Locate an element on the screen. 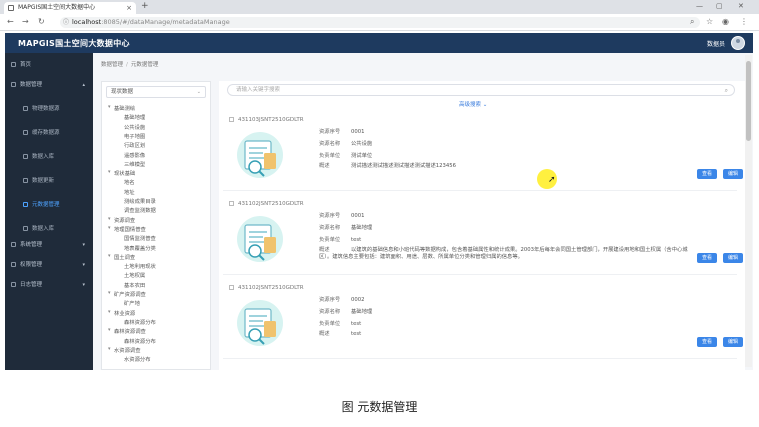  info-icon: ⓘ is located at coordinates (66, 22).